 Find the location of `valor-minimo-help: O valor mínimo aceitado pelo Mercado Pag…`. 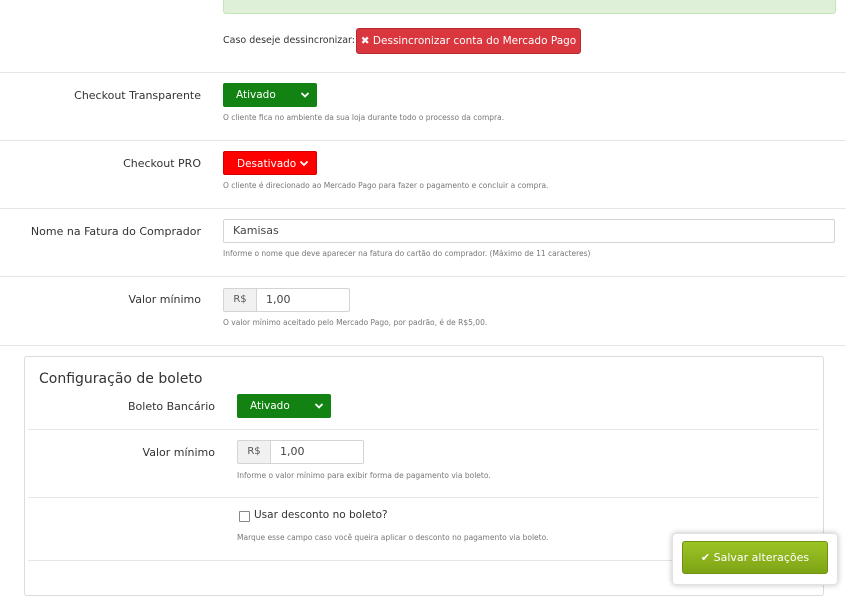

valor-minimo-help: O valor mínimo aceitado pelo Mercado Pag… is located at coordinates (355, 322).